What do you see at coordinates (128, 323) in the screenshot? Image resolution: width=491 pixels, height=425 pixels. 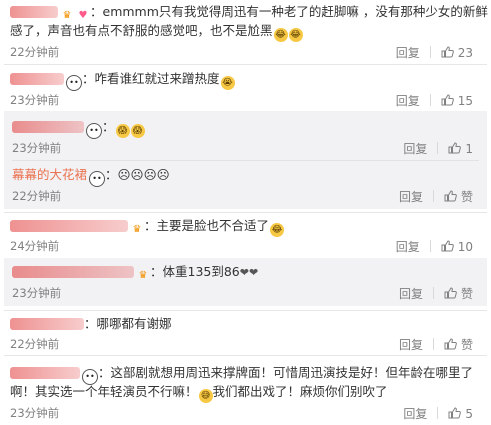 I see `comment-text: ：哪哪都有谢娜` at bounding box center [128, 323].